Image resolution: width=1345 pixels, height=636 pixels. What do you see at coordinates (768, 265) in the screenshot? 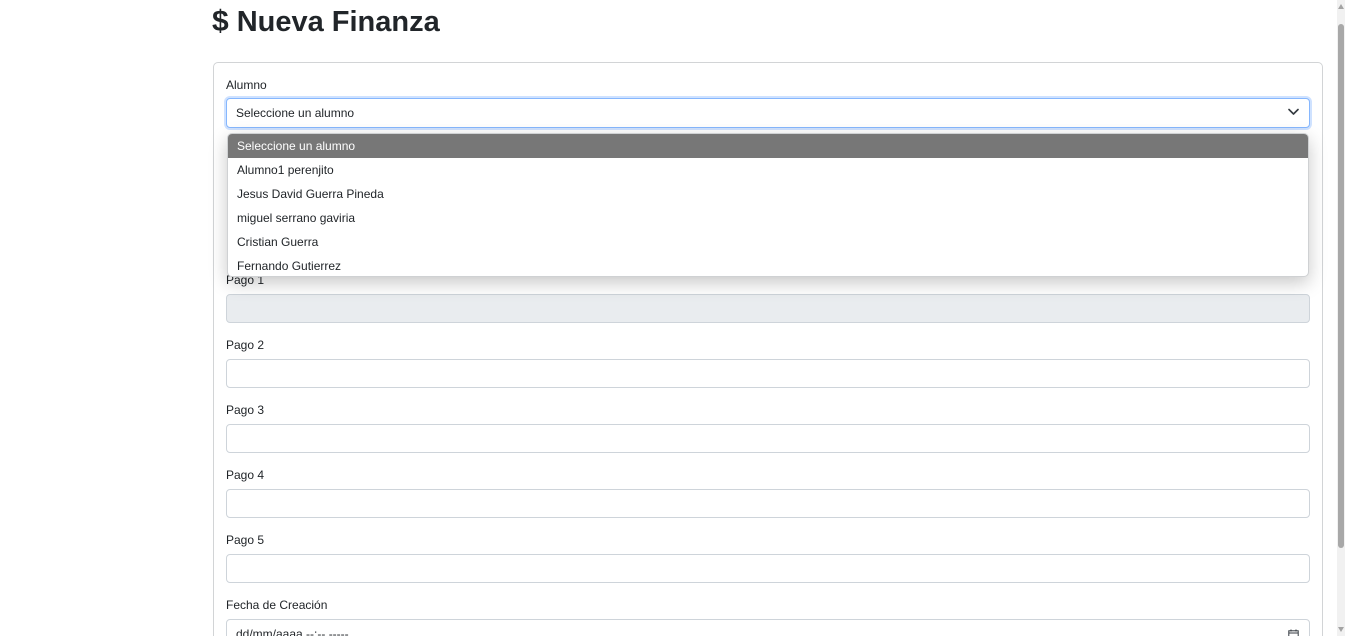
I see `student-option: Fernando Gutierrez` at bounding box center [768, 265].